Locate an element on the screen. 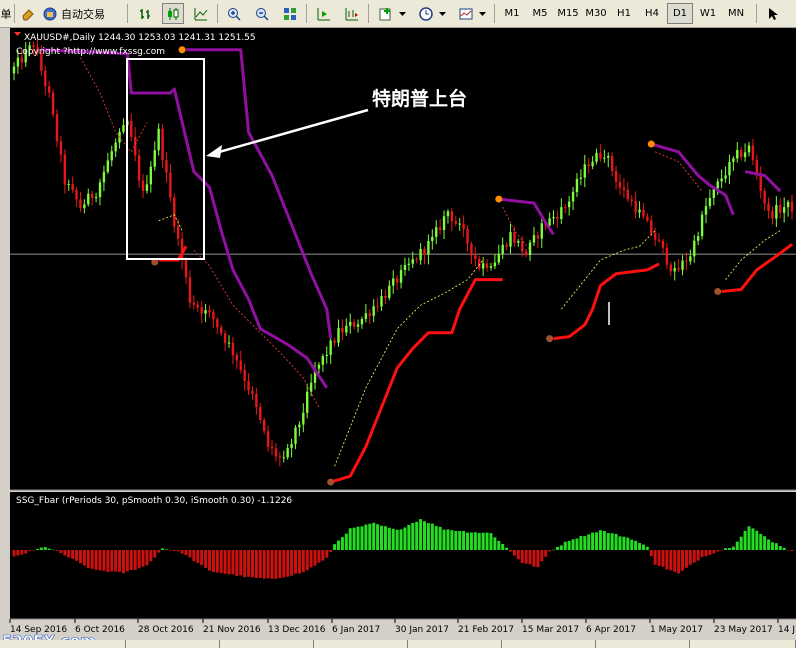 The width and height of the screenshot is (796, 648). tile-windows-icon is located at coordinates (290, 13).